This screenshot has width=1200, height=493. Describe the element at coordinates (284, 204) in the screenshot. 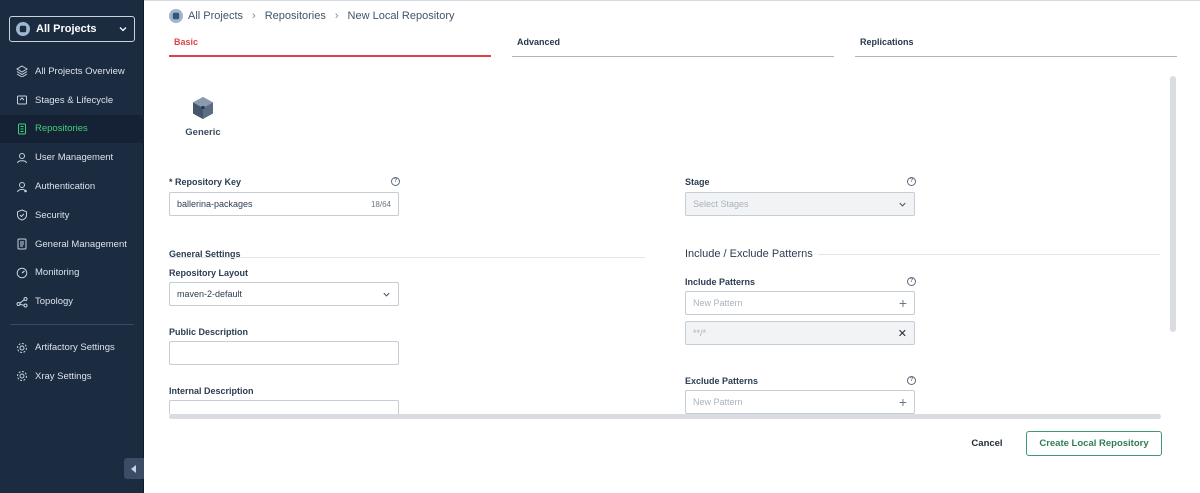

I see `repo-key-input: ballerina-packages 18/64` at that location.